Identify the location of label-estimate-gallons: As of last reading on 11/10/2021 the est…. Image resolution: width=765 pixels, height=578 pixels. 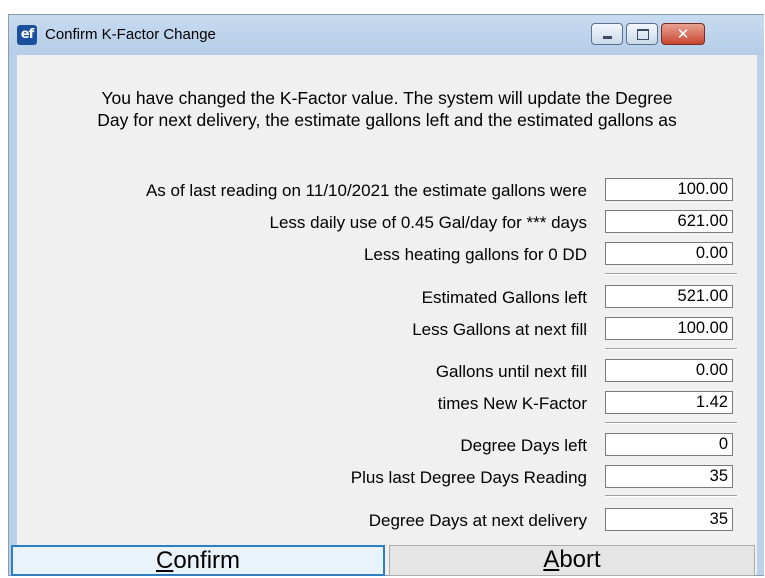
(366, 190).